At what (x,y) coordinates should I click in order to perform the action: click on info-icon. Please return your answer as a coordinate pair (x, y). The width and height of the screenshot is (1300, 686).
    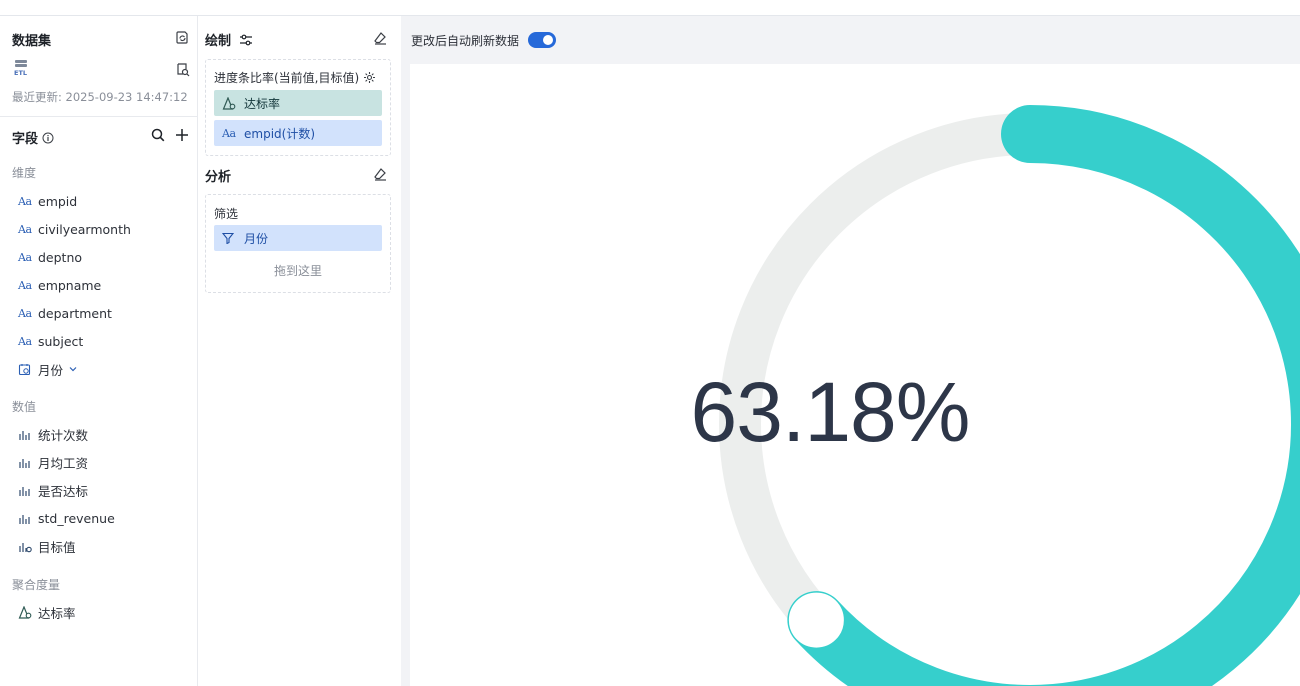
    Looking at the image, I should click on (48, 138).